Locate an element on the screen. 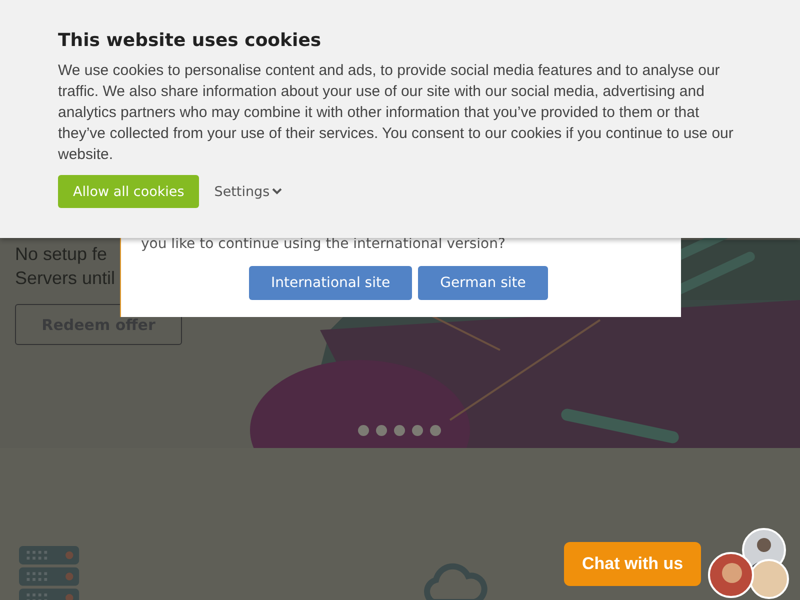  server-icon is located at coordinates (50, 573).